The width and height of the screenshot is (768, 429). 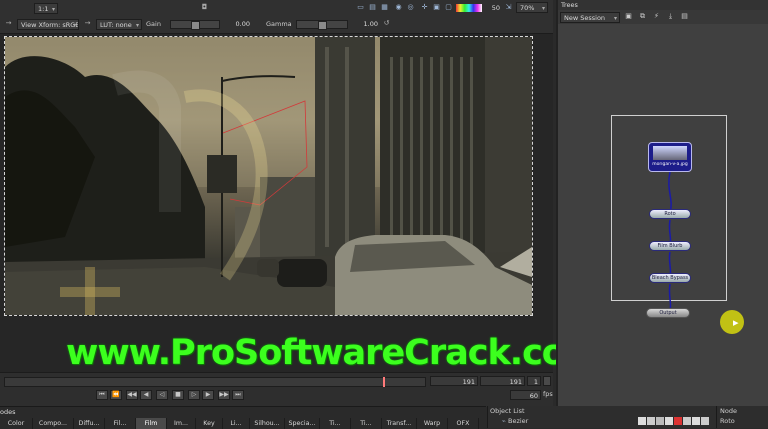 I want to click on object-list-panel: Object List ⌁ Bezier, so click(x=602, y=417).